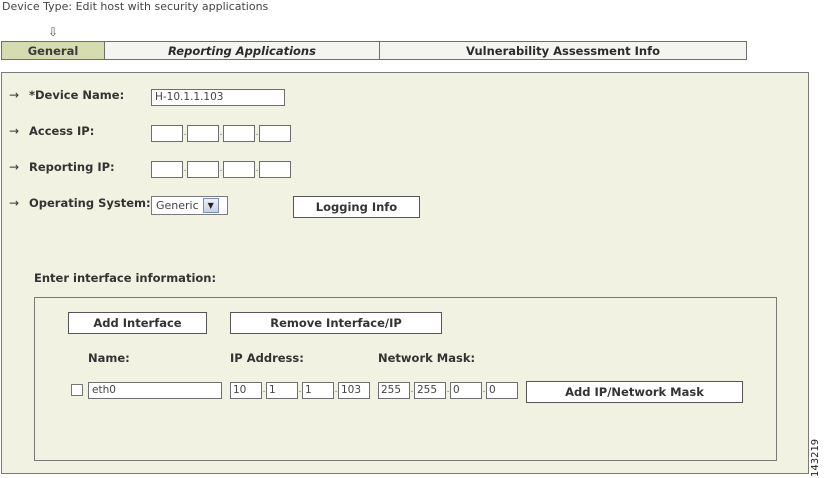 The image size is (828, 478). Describe the element at coordinates (430, 390) in the screenshot. I see `interface-mask-octet-2: 255` at that location.